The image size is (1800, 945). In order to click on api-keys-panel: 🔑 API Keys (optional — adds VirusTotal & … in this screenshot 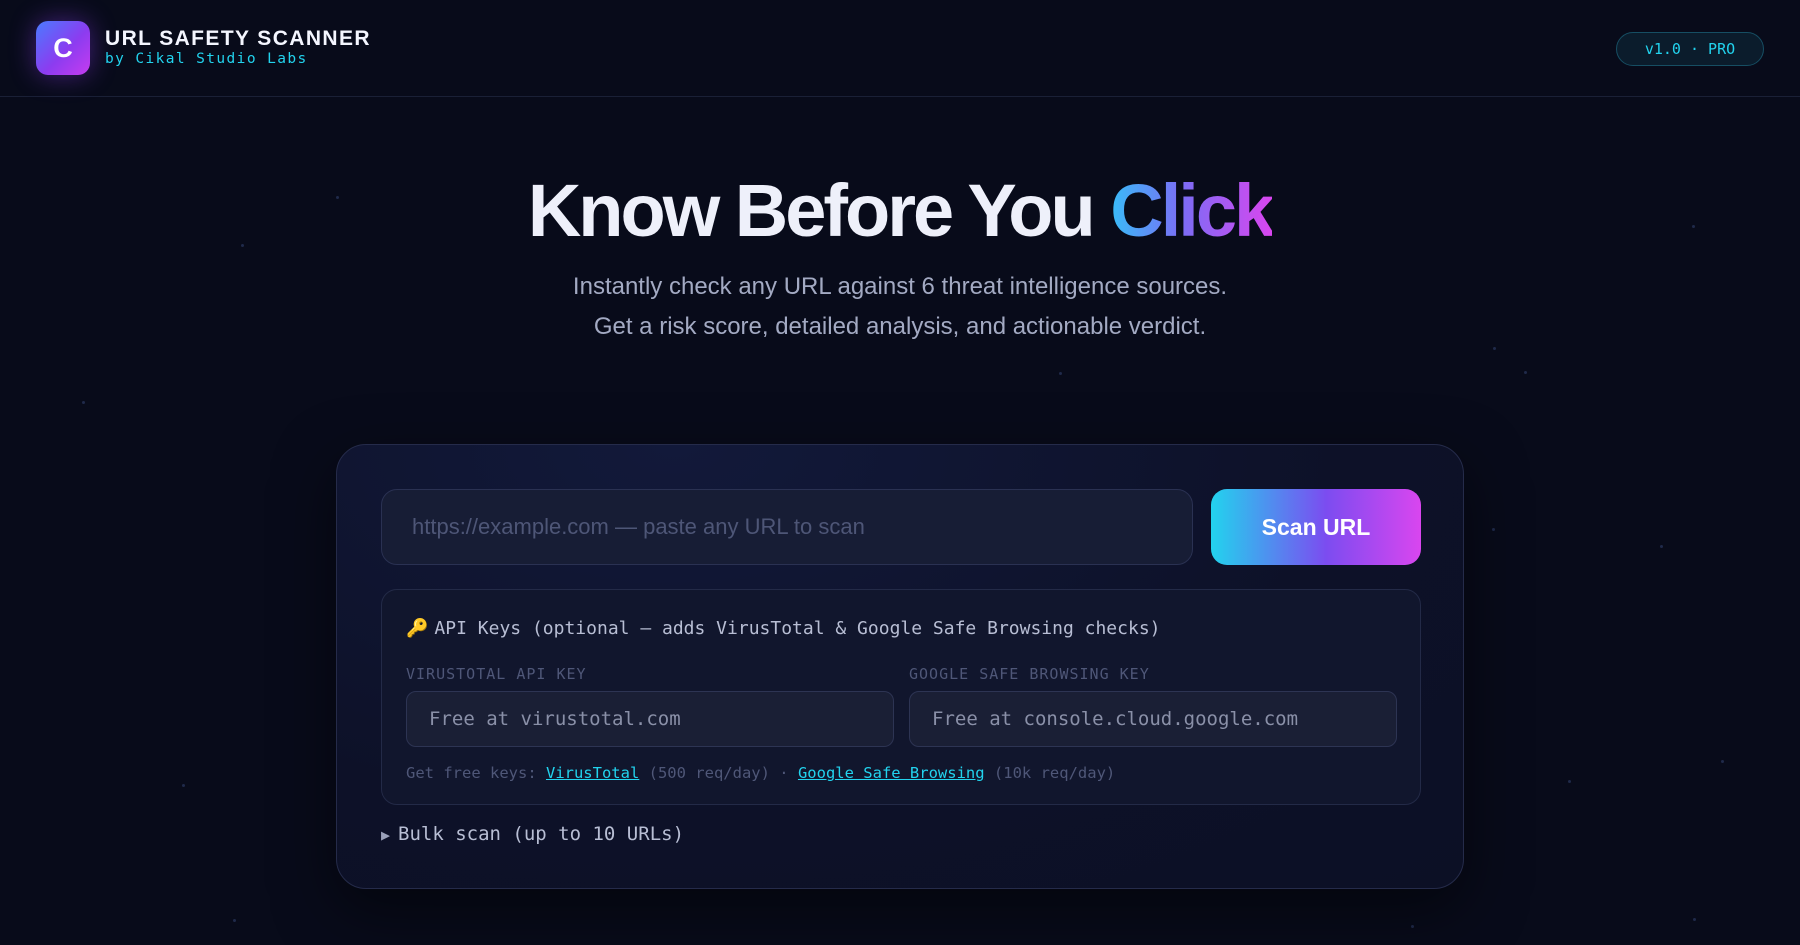, I will do `click(901, 697)`.